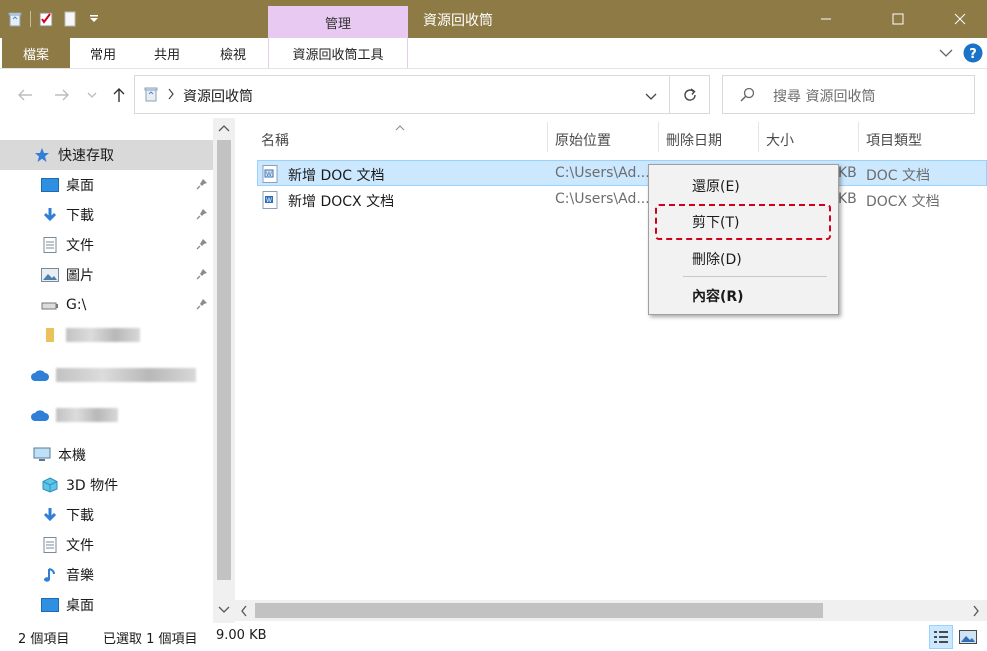 The width and height of the screenshot is (987, 651). I want to click on column-header-date-deleted: 刪除日期, so click(694, 140).